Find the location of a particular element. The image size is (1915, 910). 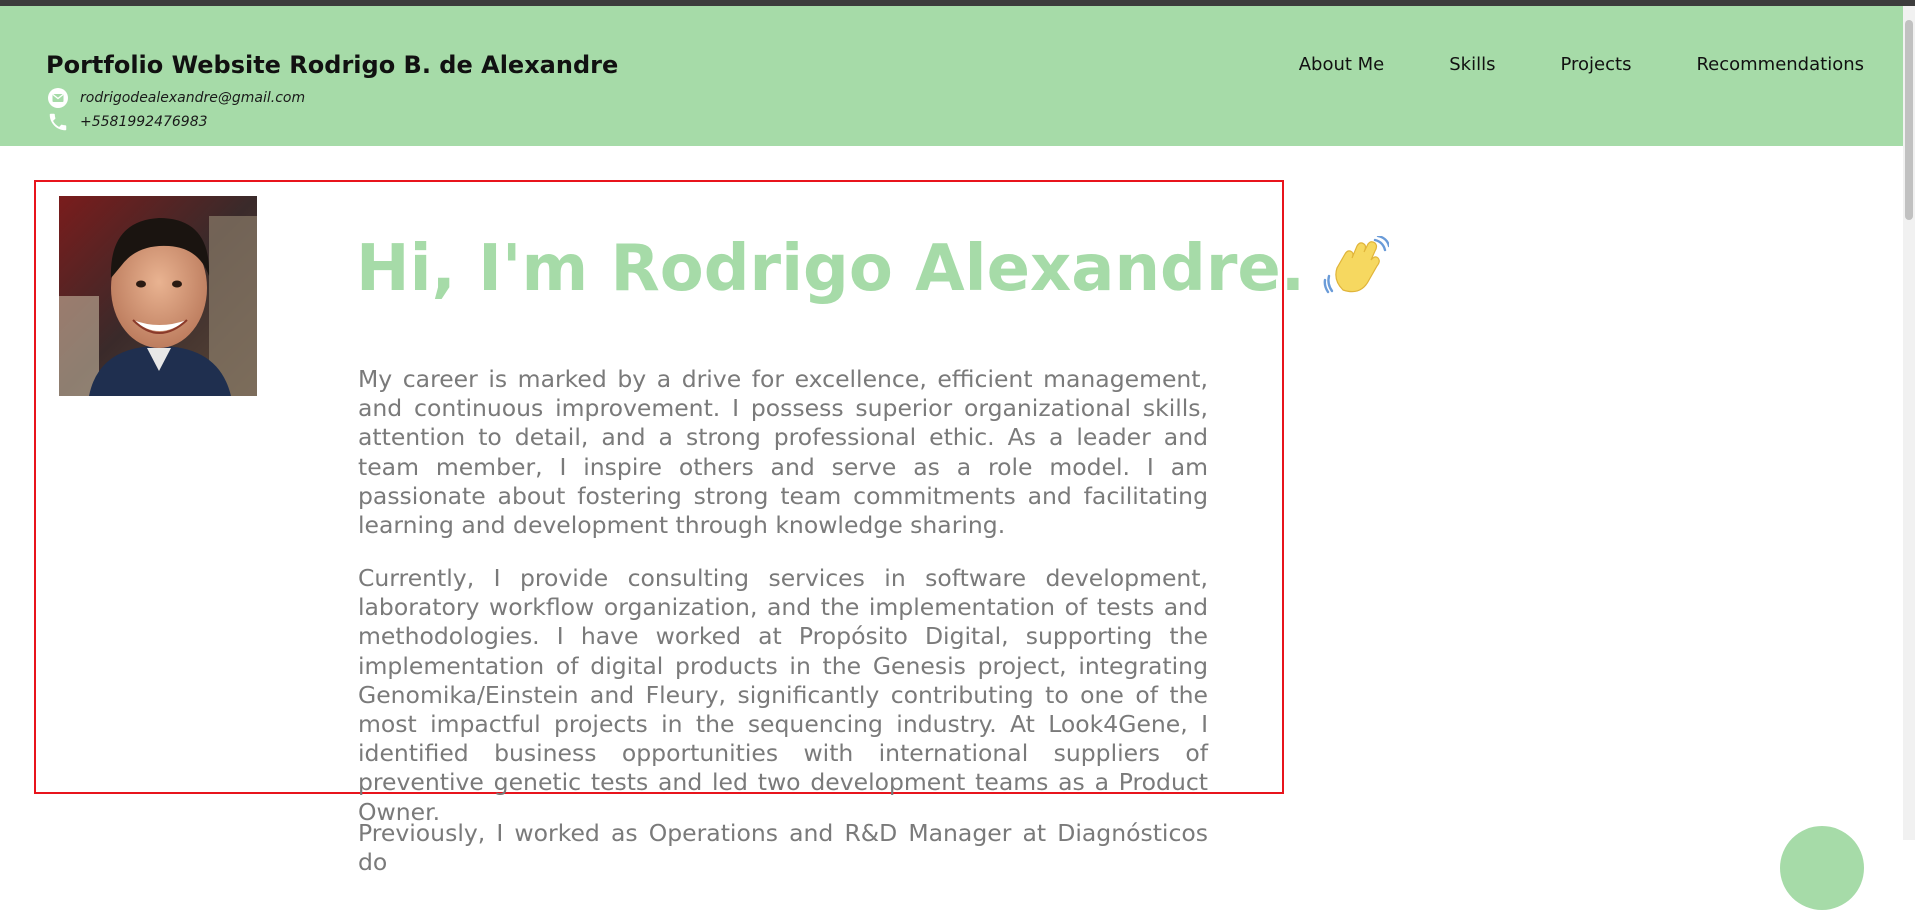

contact-phone: +5581992476983 is located at coordinates (127, 122).